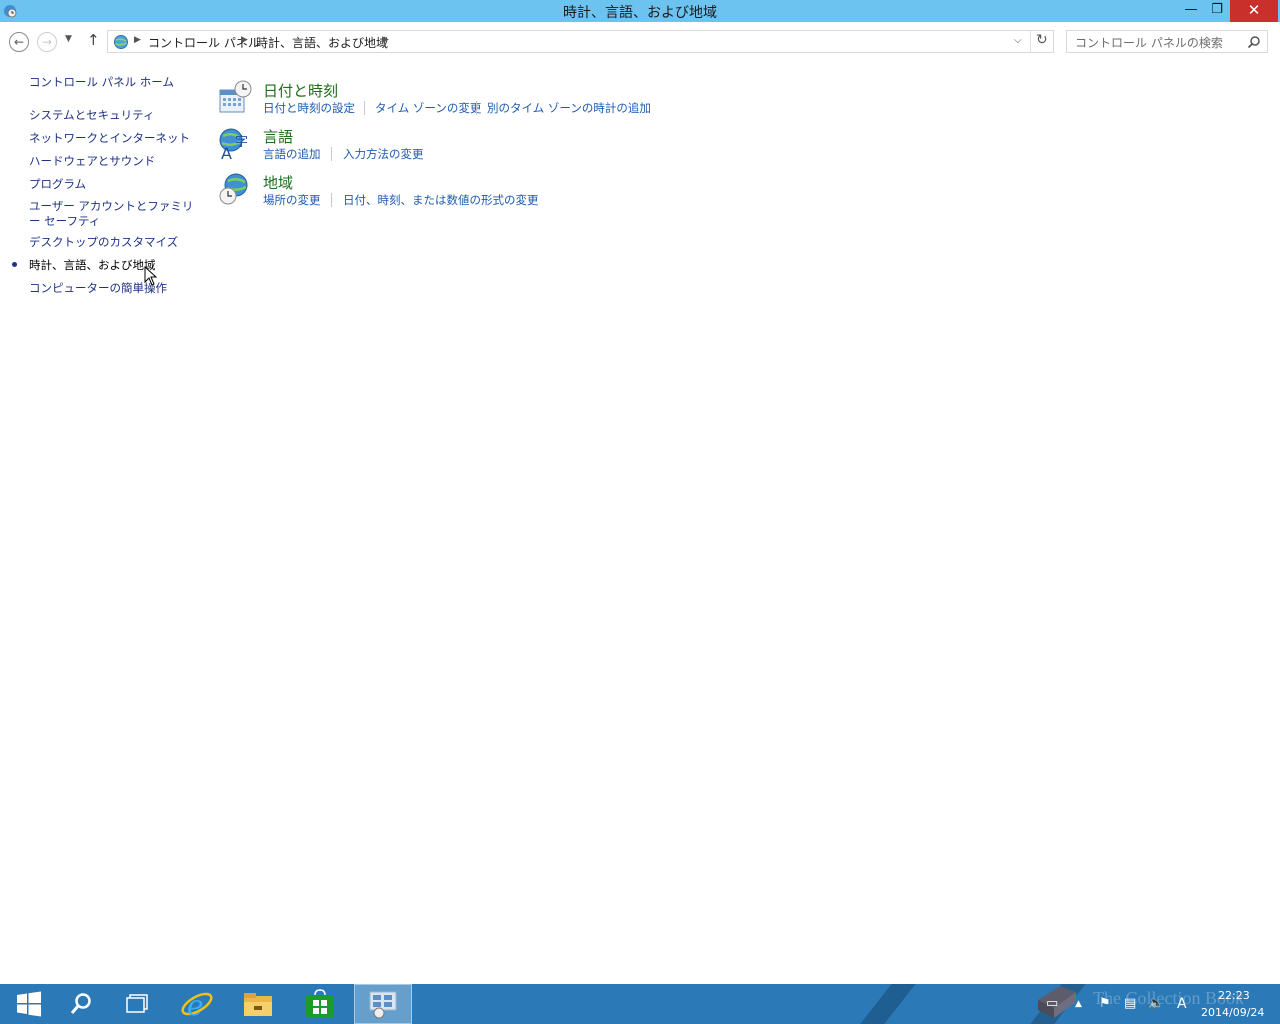 The image size is (1280, 1024). I want to click on taskbar-search-button, so click(81, 1004).